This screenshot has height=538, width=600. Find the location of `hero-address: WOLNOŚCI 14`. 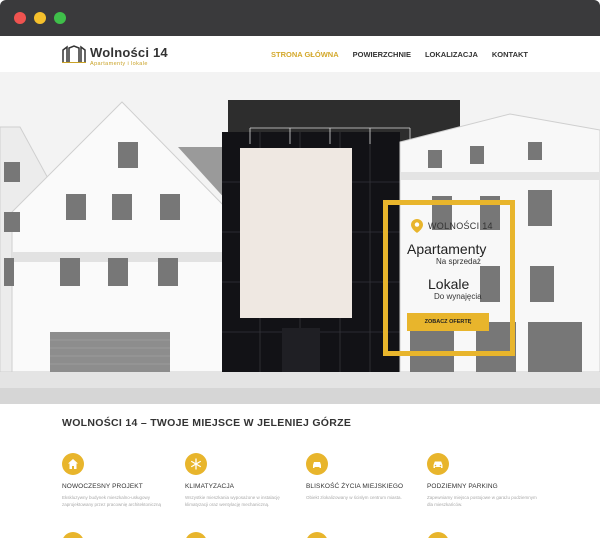

hero-address: WOLNOŚCI 14 is located at coordinates (460, 226).